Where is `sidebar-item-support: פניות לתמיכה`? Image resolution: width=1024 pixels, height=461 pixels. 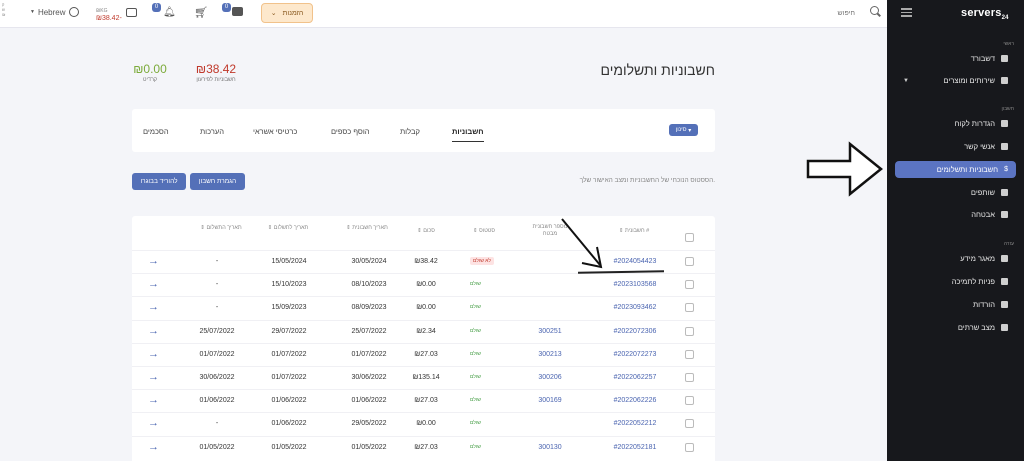
sidebar-item-support: פניות לתמיכה is located at coordinates (955, 281).